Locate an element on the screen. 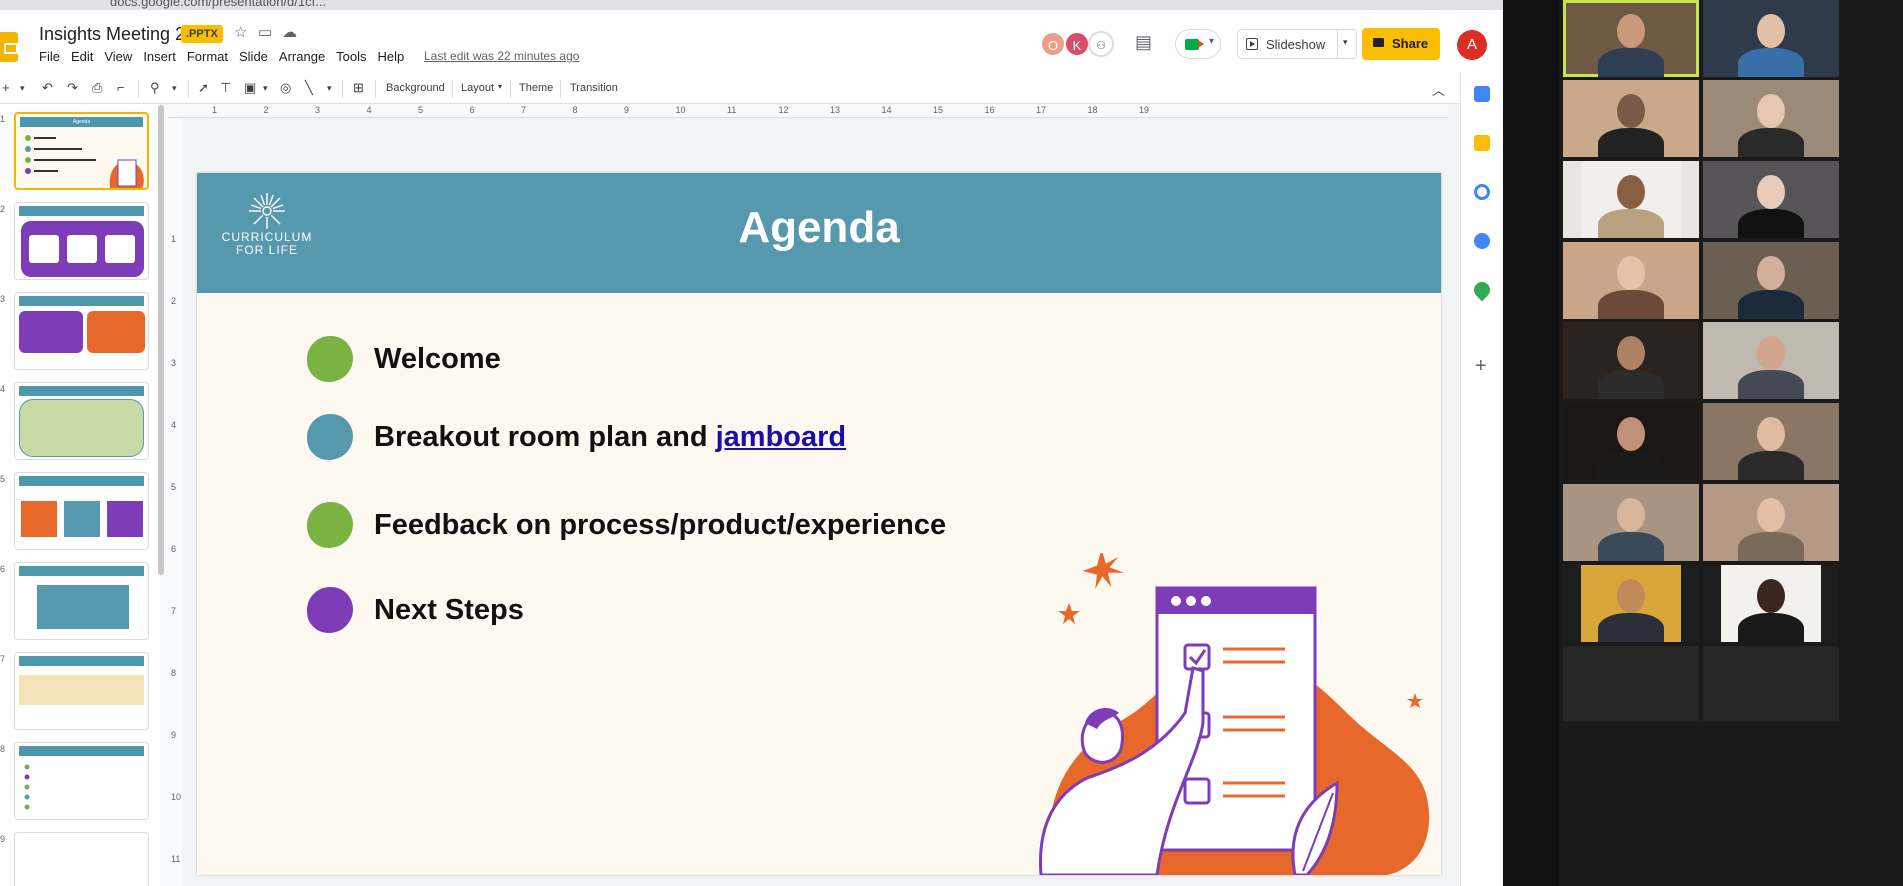  menu-file: File is located at coordinates (49, 56).